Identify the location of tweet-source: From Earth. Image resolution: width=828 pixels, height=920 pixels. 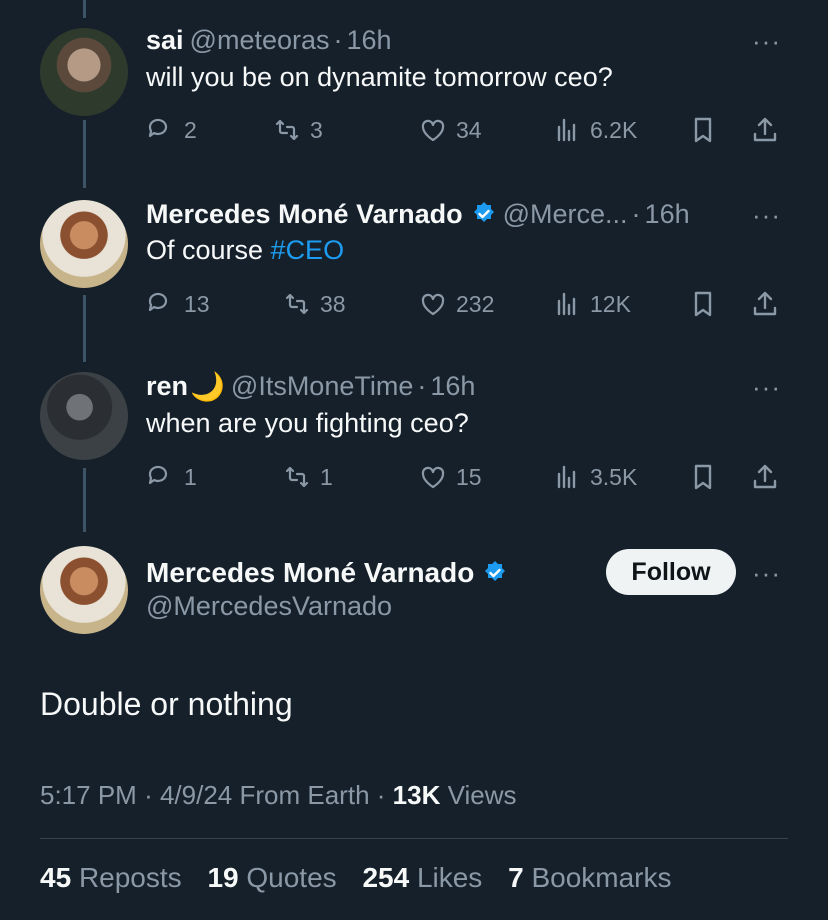
(304, 795).